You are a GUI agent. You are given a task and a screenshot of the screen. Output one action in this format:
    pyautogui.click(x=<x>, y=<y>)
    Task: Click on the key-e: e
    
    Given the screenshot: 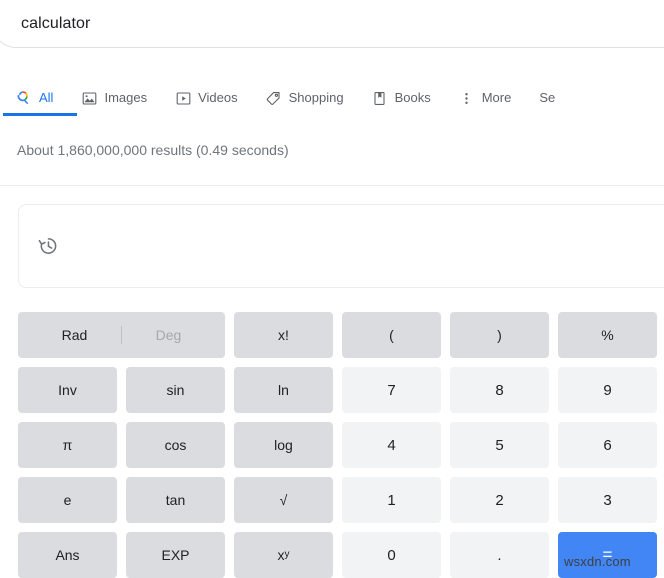 What is the action you would take?
    pyautogui.click(x=67, y=500)
    